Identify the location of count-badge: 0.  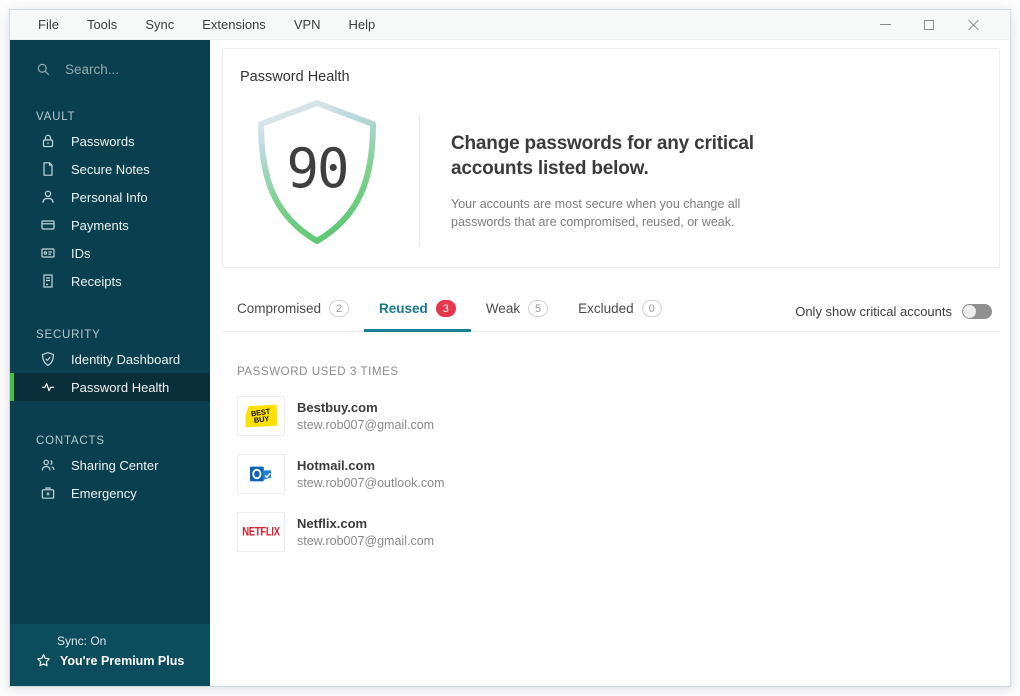
(651, 308).